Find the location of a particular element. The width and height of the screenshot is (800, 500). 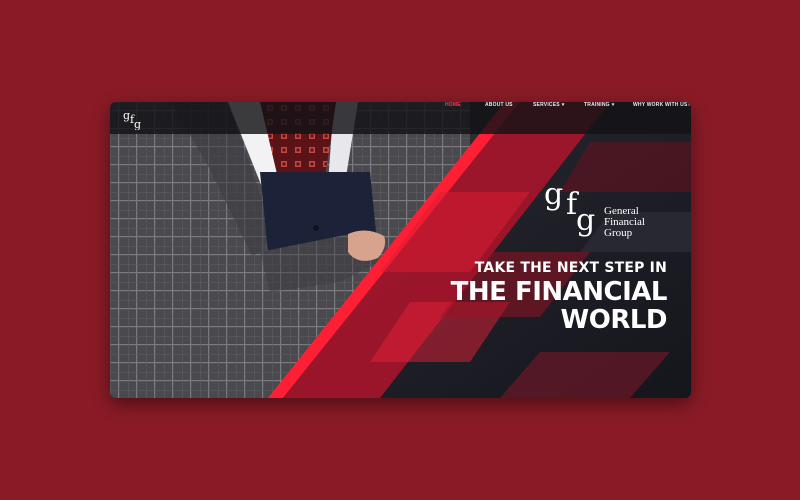

nav-why-work-with-us: WHY WORK WITH US? is located at coordinates (662, 105).